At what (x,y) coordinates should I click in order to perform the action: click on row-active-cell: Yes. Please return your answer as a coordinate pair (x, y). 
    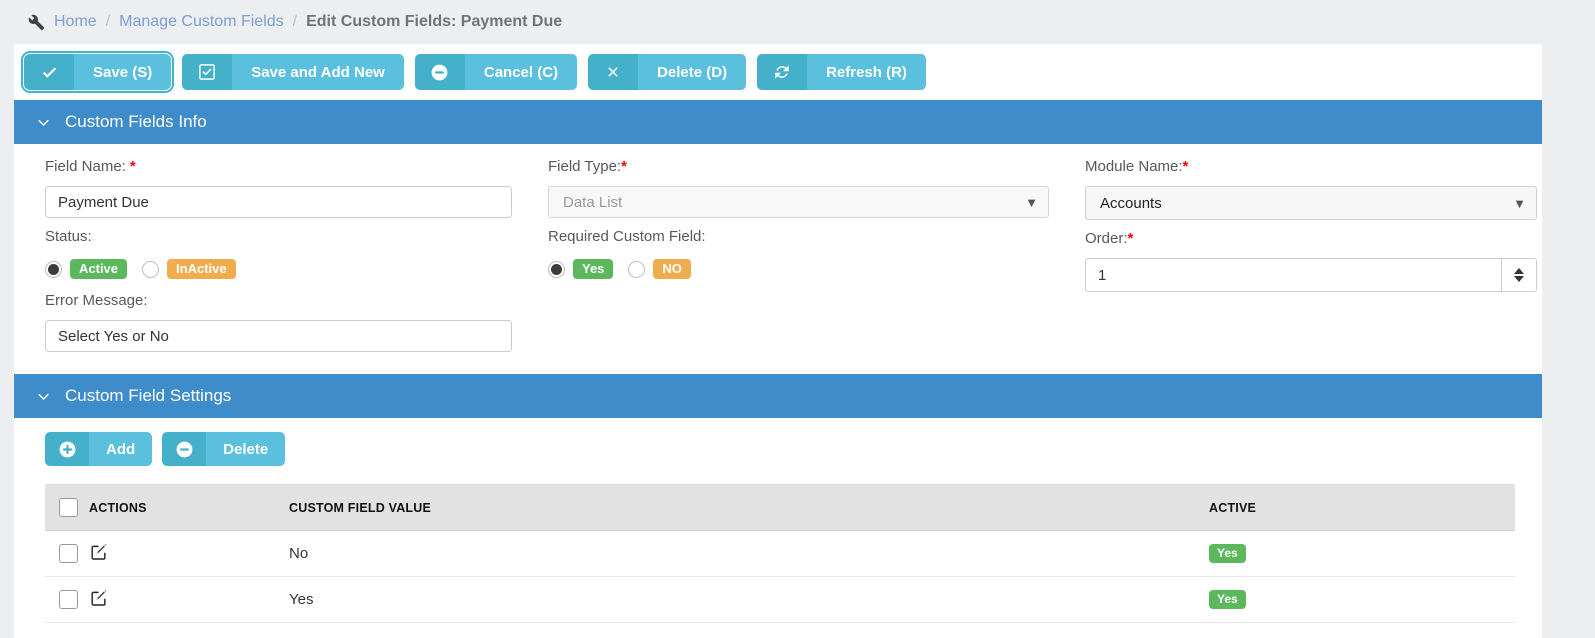
    Looking at the image, I should click on (1362, 553).